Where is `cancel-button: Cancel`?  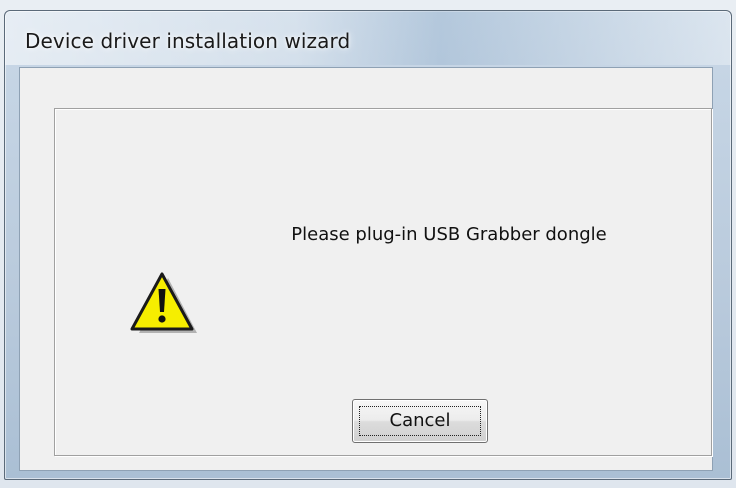
cancel-button: Cancel is located at coordinates (420, 421).